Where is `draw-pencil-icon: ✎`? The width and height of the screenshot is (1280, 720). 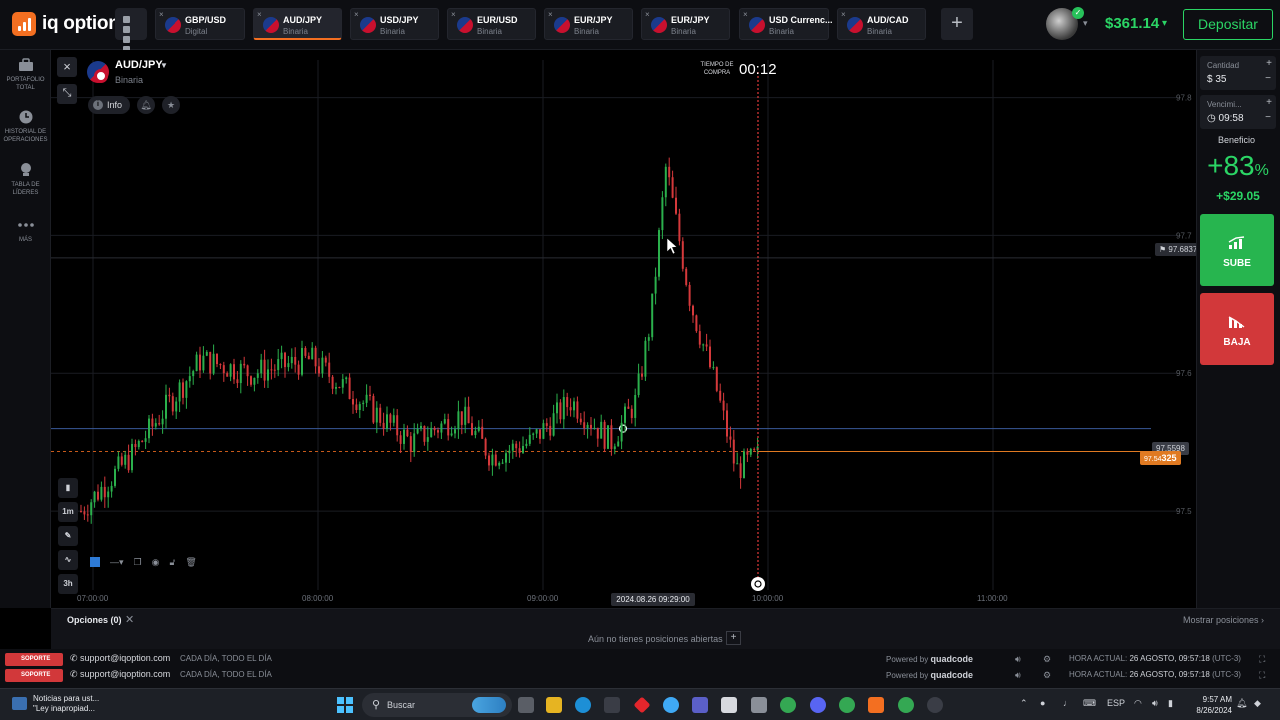
draw-pencil-icon: ✎ is located at coordinates (68, 536).